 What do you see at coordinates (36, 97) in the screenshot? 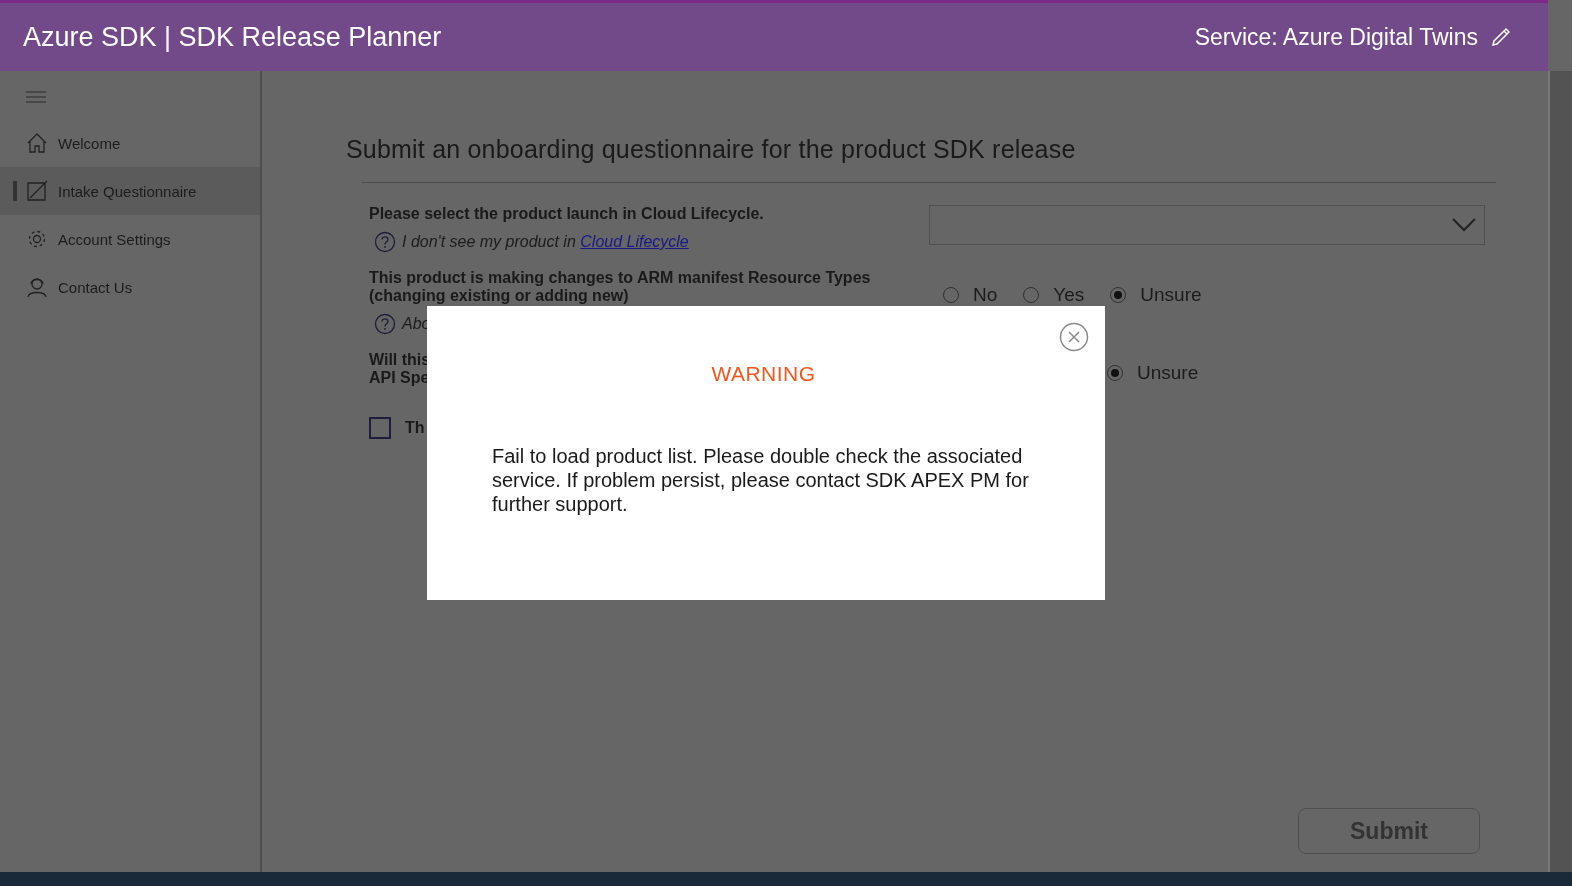
I see `menu-icon` at bounding box center [36, 97].